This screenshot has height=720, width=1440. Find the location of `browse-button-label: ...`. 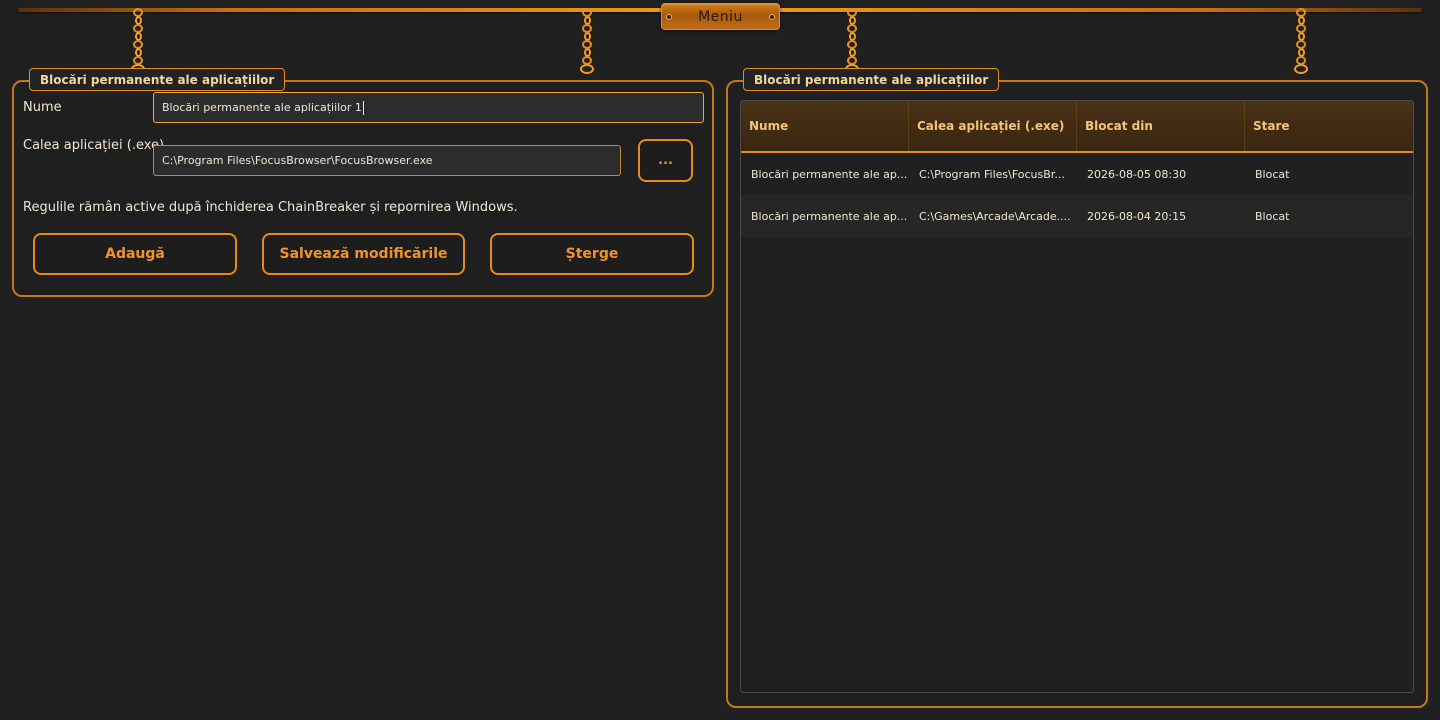

browse-button-label: ... is located at coordinates (665, 160).